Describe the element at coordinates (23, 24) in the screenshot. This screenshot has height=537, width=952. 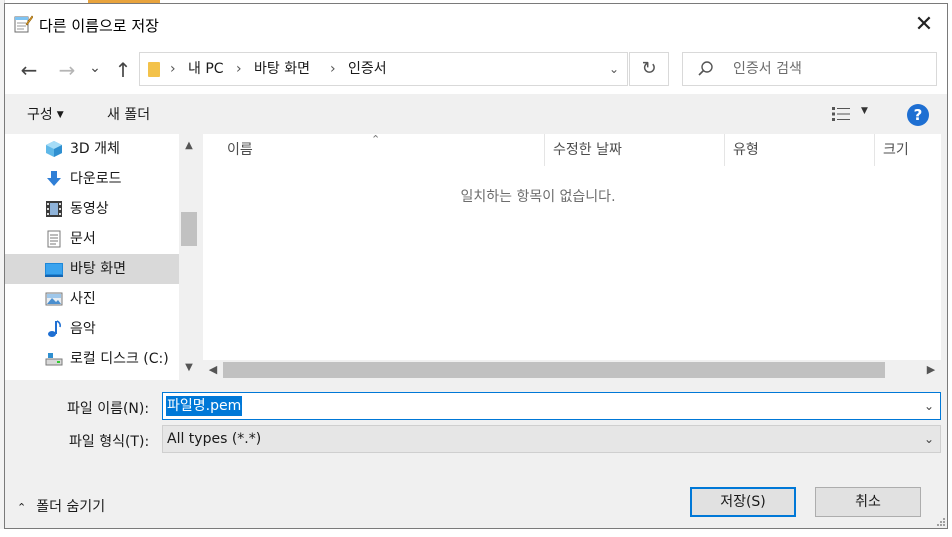
I see `notepad-icon` at that location.